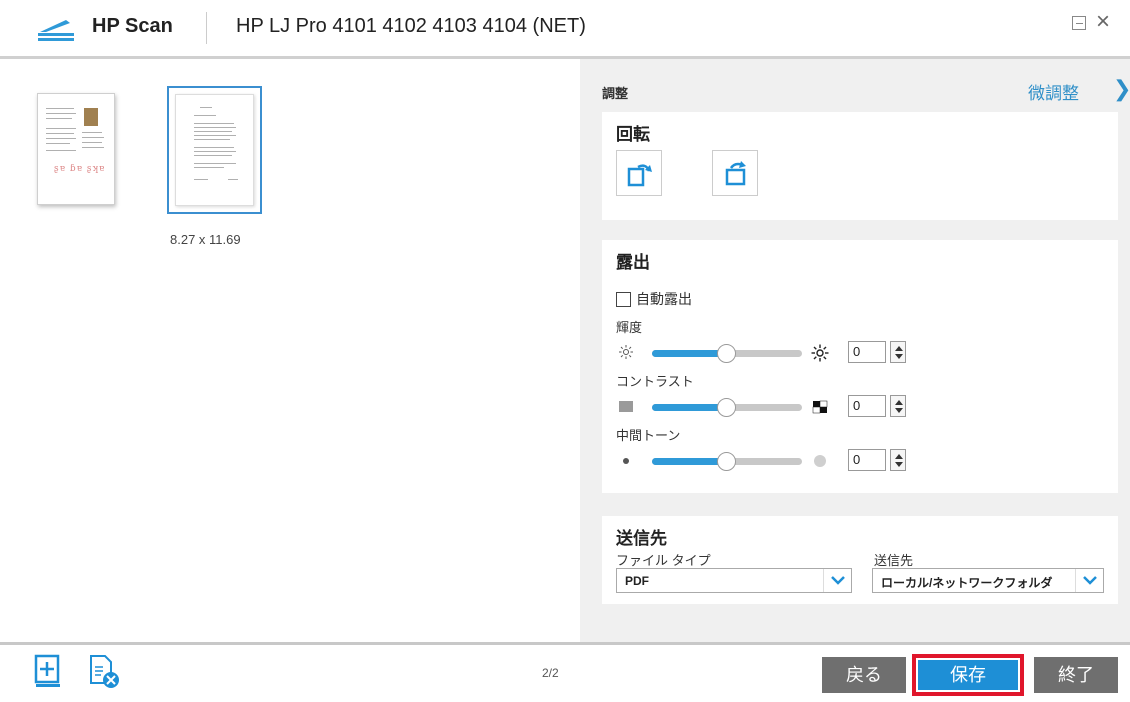 The height and width of the screenshot is (702, 1130). I want to click on midtone-track, so click(727, 461).